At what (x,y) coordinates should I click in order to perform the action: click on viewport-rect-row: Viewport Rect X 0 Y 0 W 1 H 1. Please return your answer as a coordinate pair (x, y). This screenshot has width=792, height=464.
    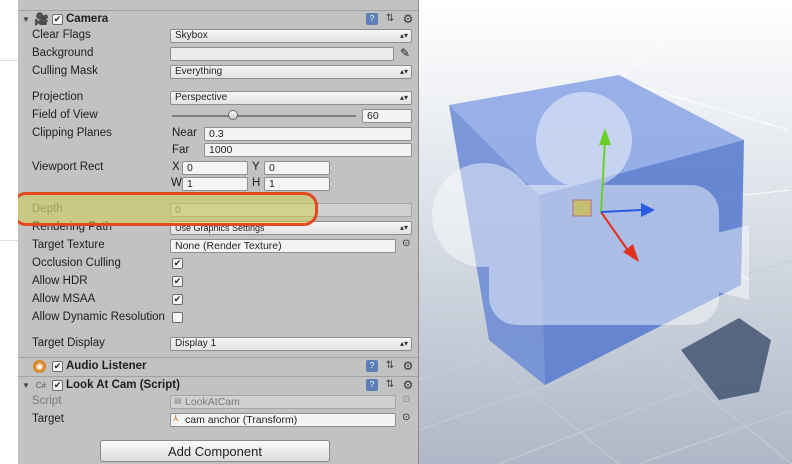
    Looking at the image, I should click on (218, 176).